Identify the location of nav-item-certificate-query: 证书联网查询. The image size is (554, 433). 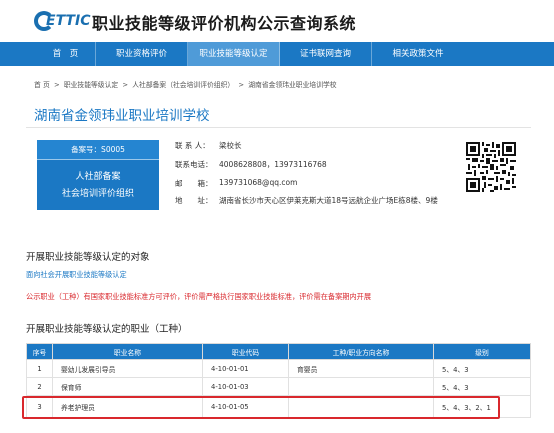
(326, 54).